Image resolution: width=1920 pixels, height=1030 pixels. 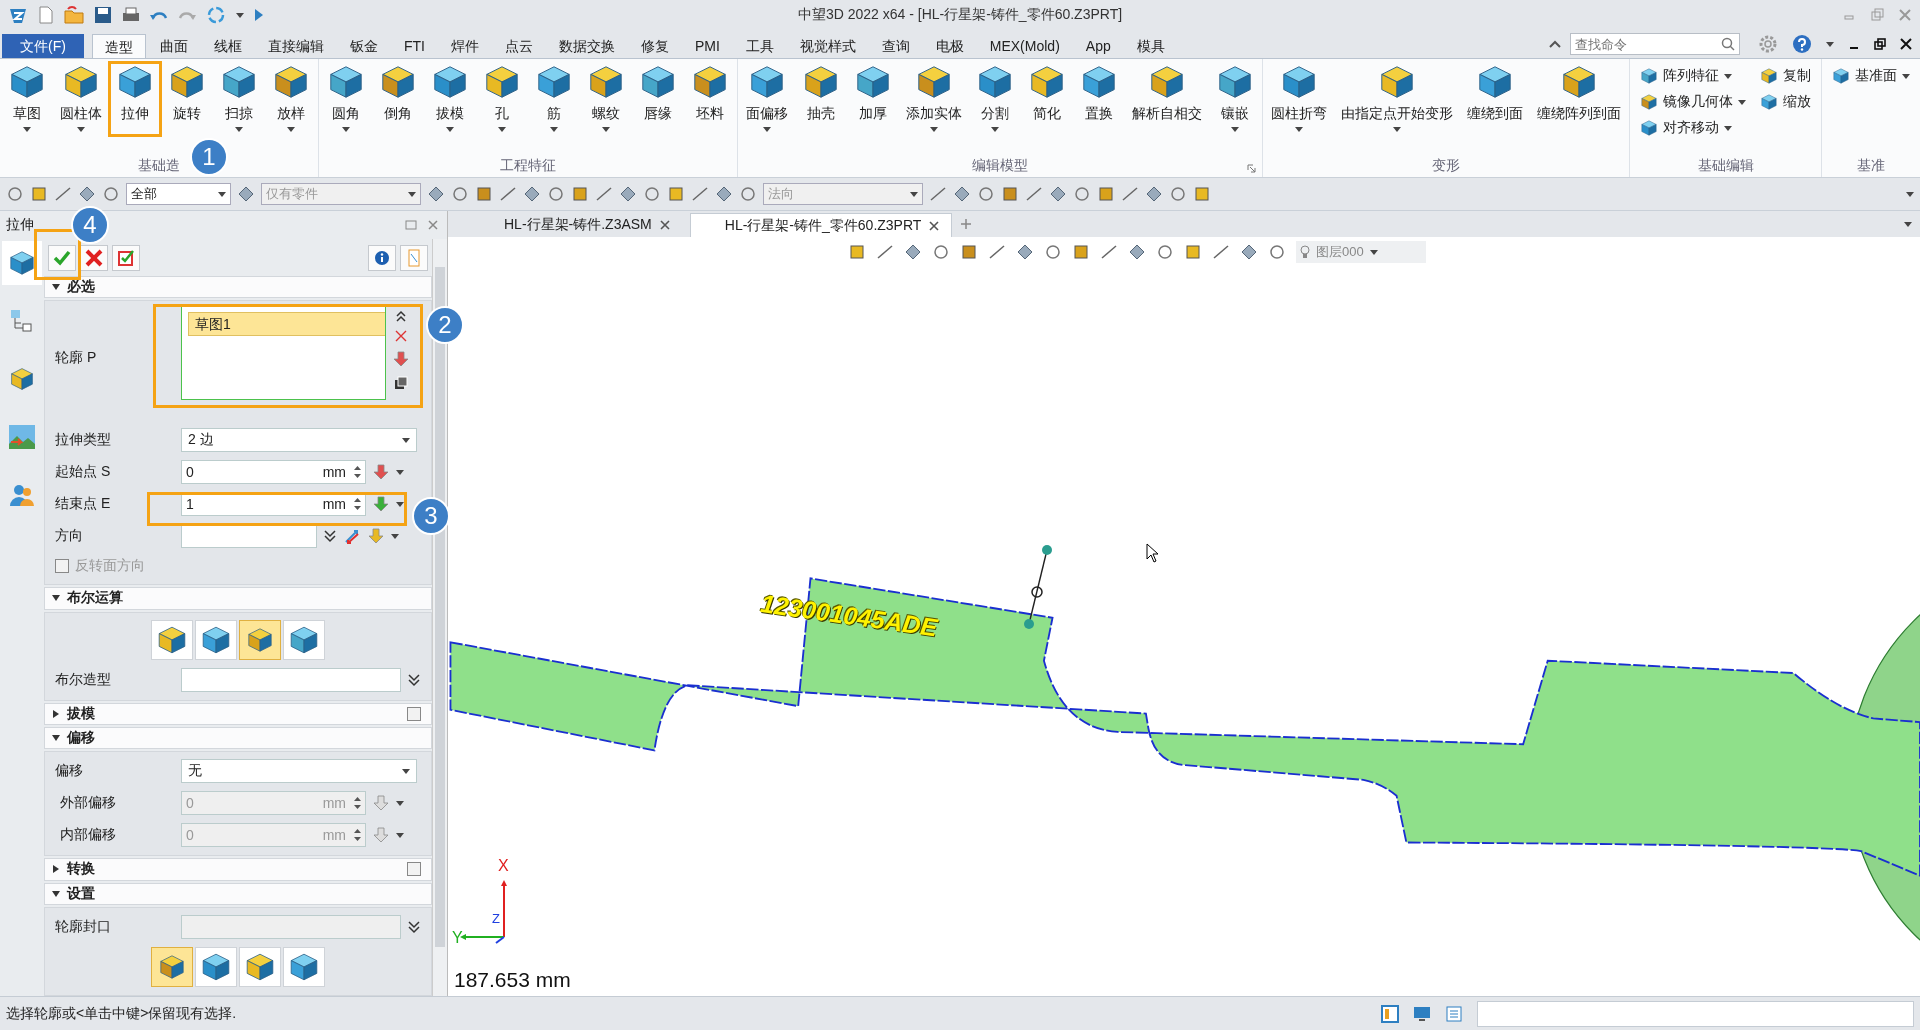 I want to click on ribbon-tab: 曲面, so click(x=173, y=46).